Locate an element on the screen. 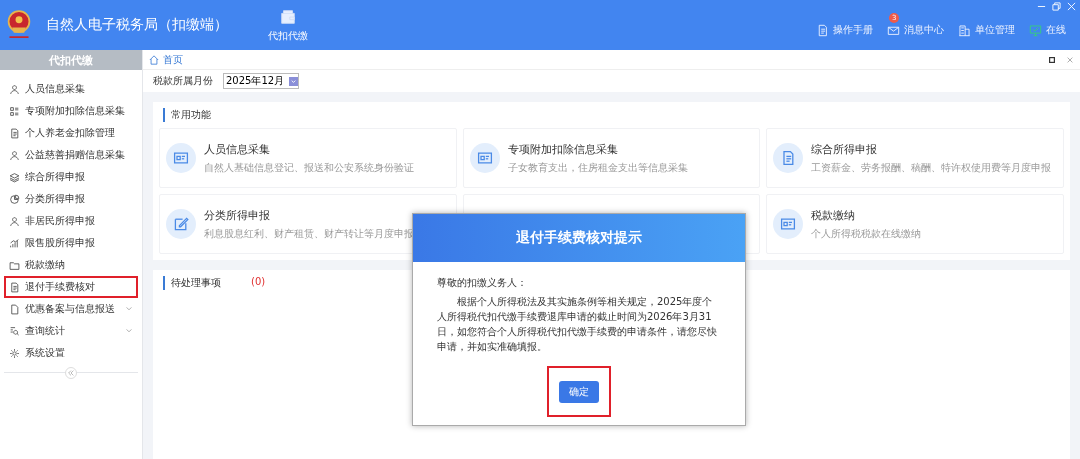 The height and width of the screenshot is (459, 1080). greeting-text: 尊敬的扣缴义务人： is located at coordinates (482, 283).